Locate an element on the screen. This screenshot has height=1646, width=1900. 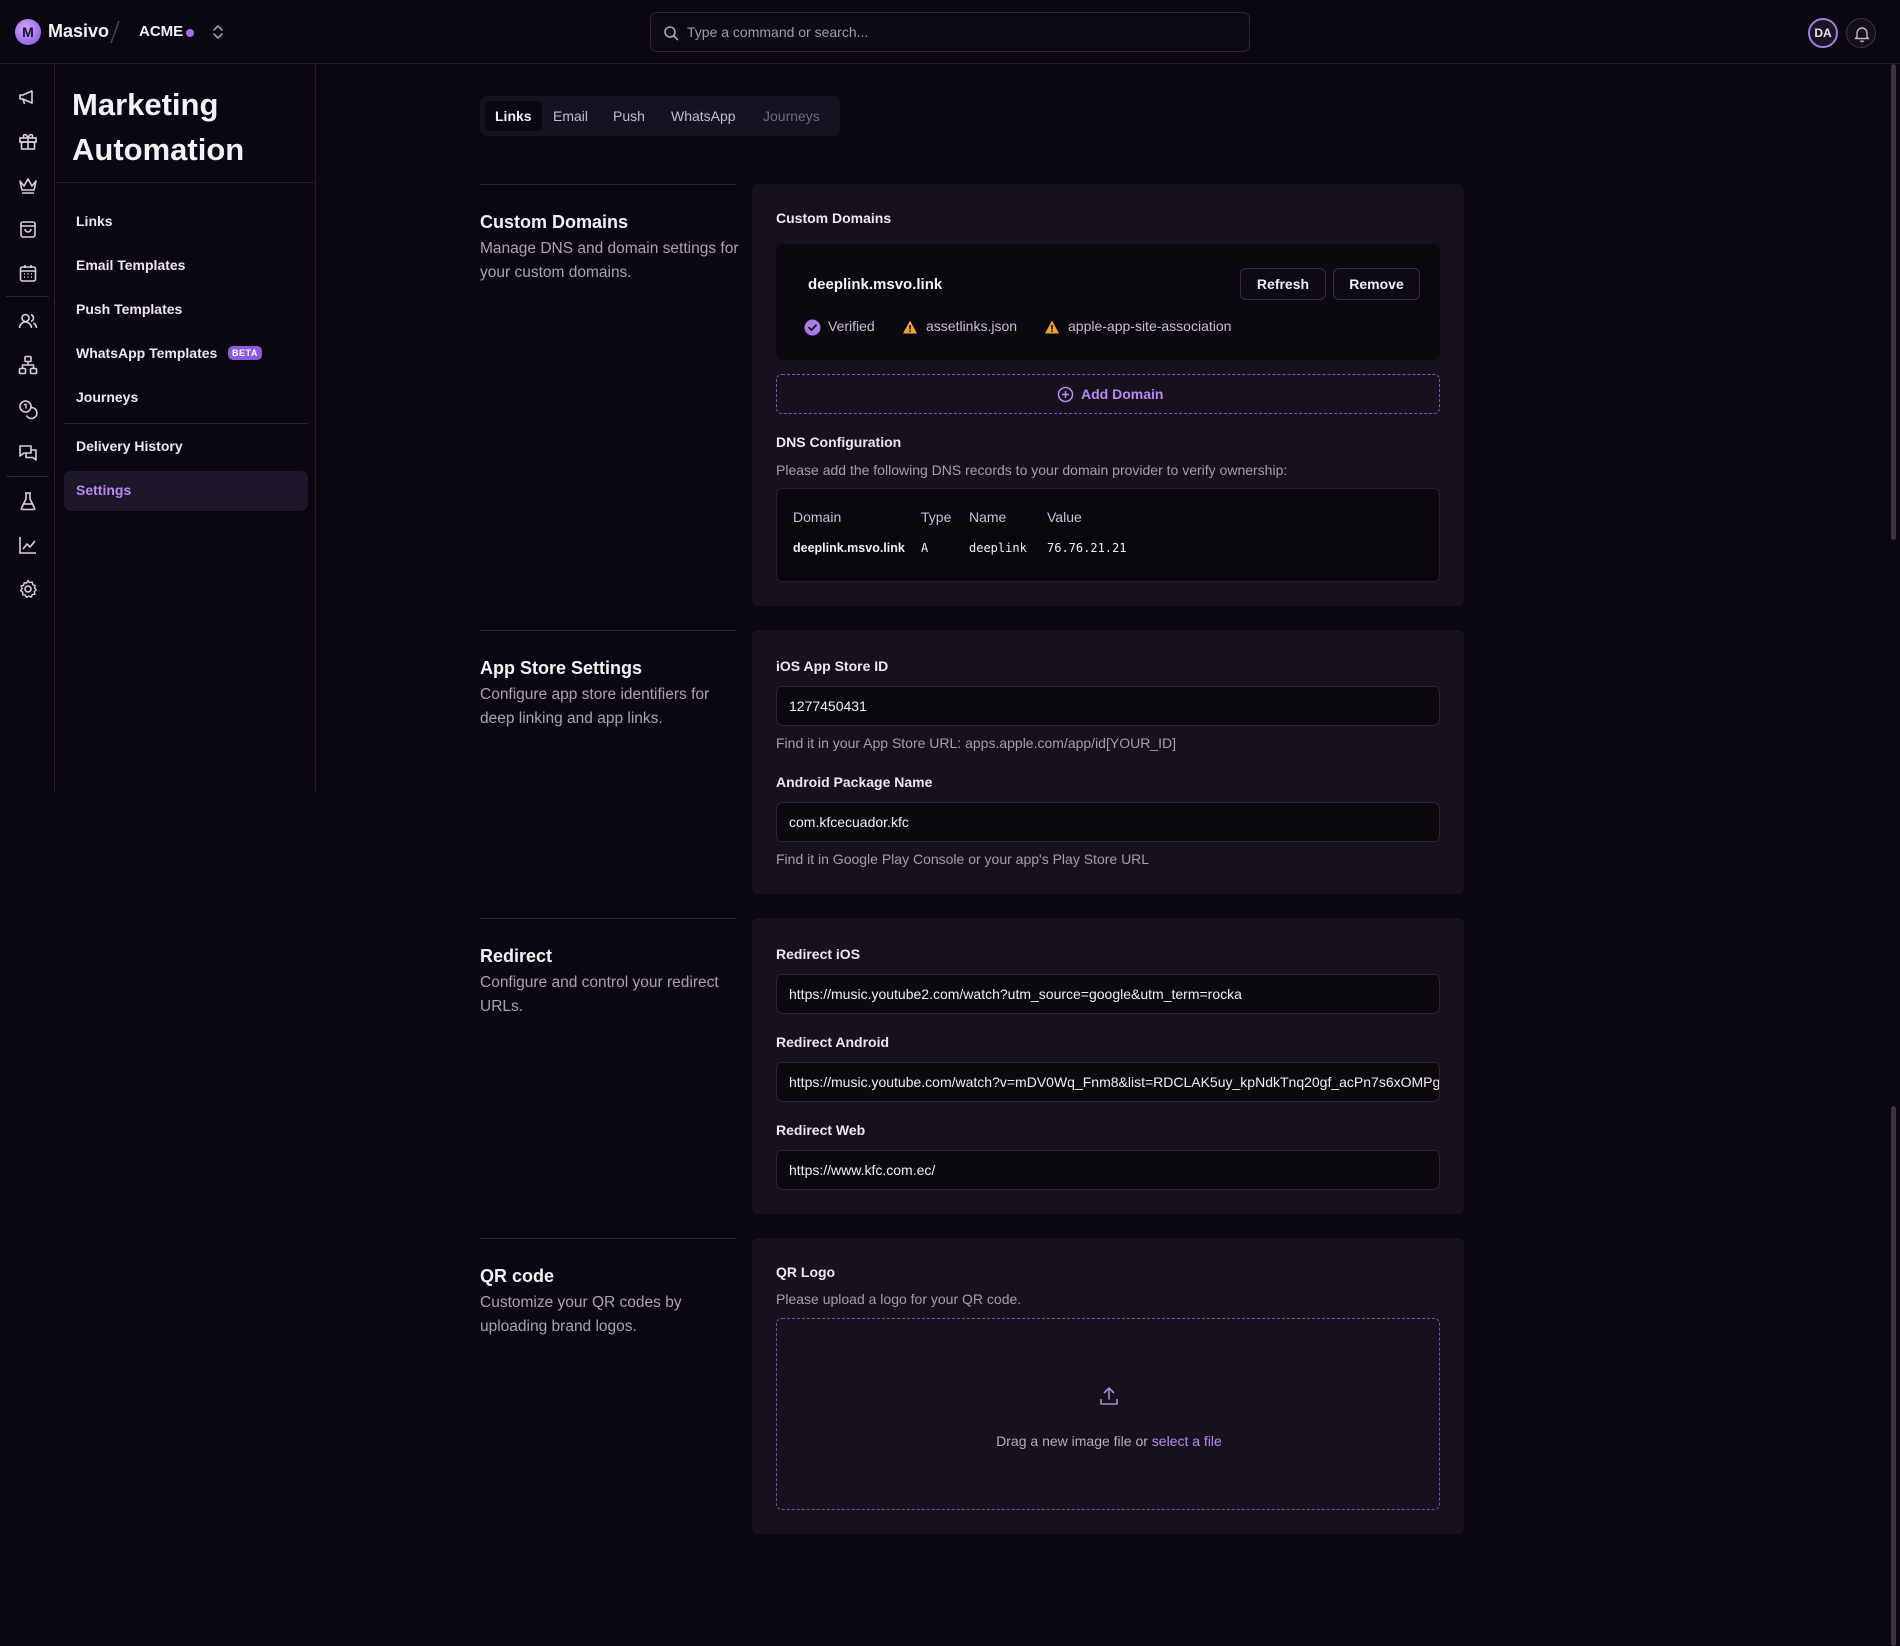
status-apple-app-site-association: apple-app-site-association is located at coordinates (1159, 327).